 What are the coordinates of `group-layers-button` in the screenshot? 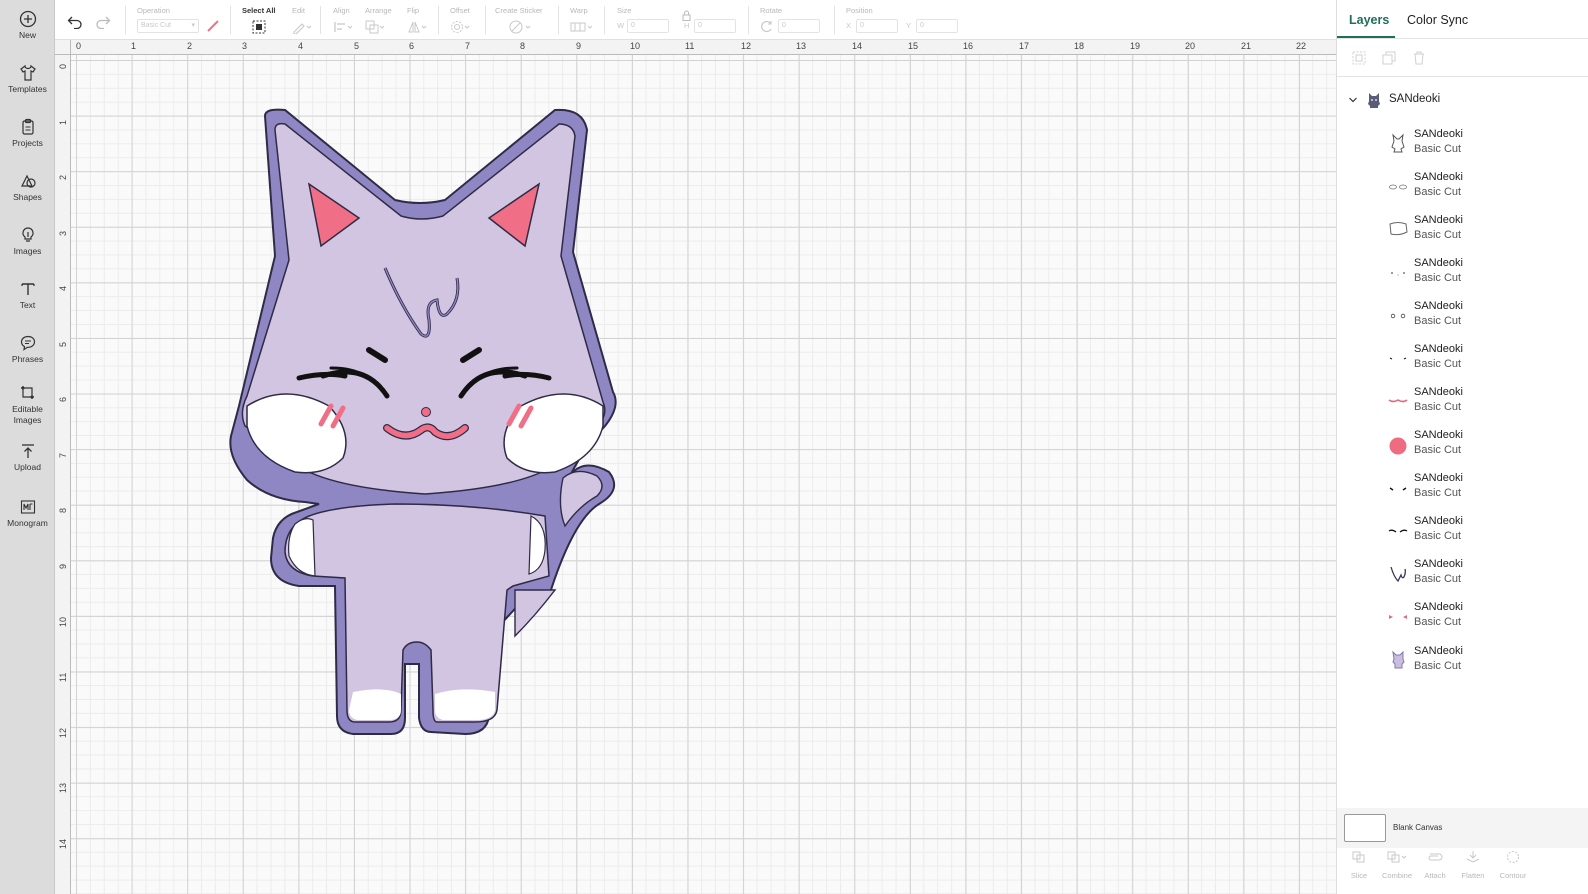 It's located at (1359, 58).